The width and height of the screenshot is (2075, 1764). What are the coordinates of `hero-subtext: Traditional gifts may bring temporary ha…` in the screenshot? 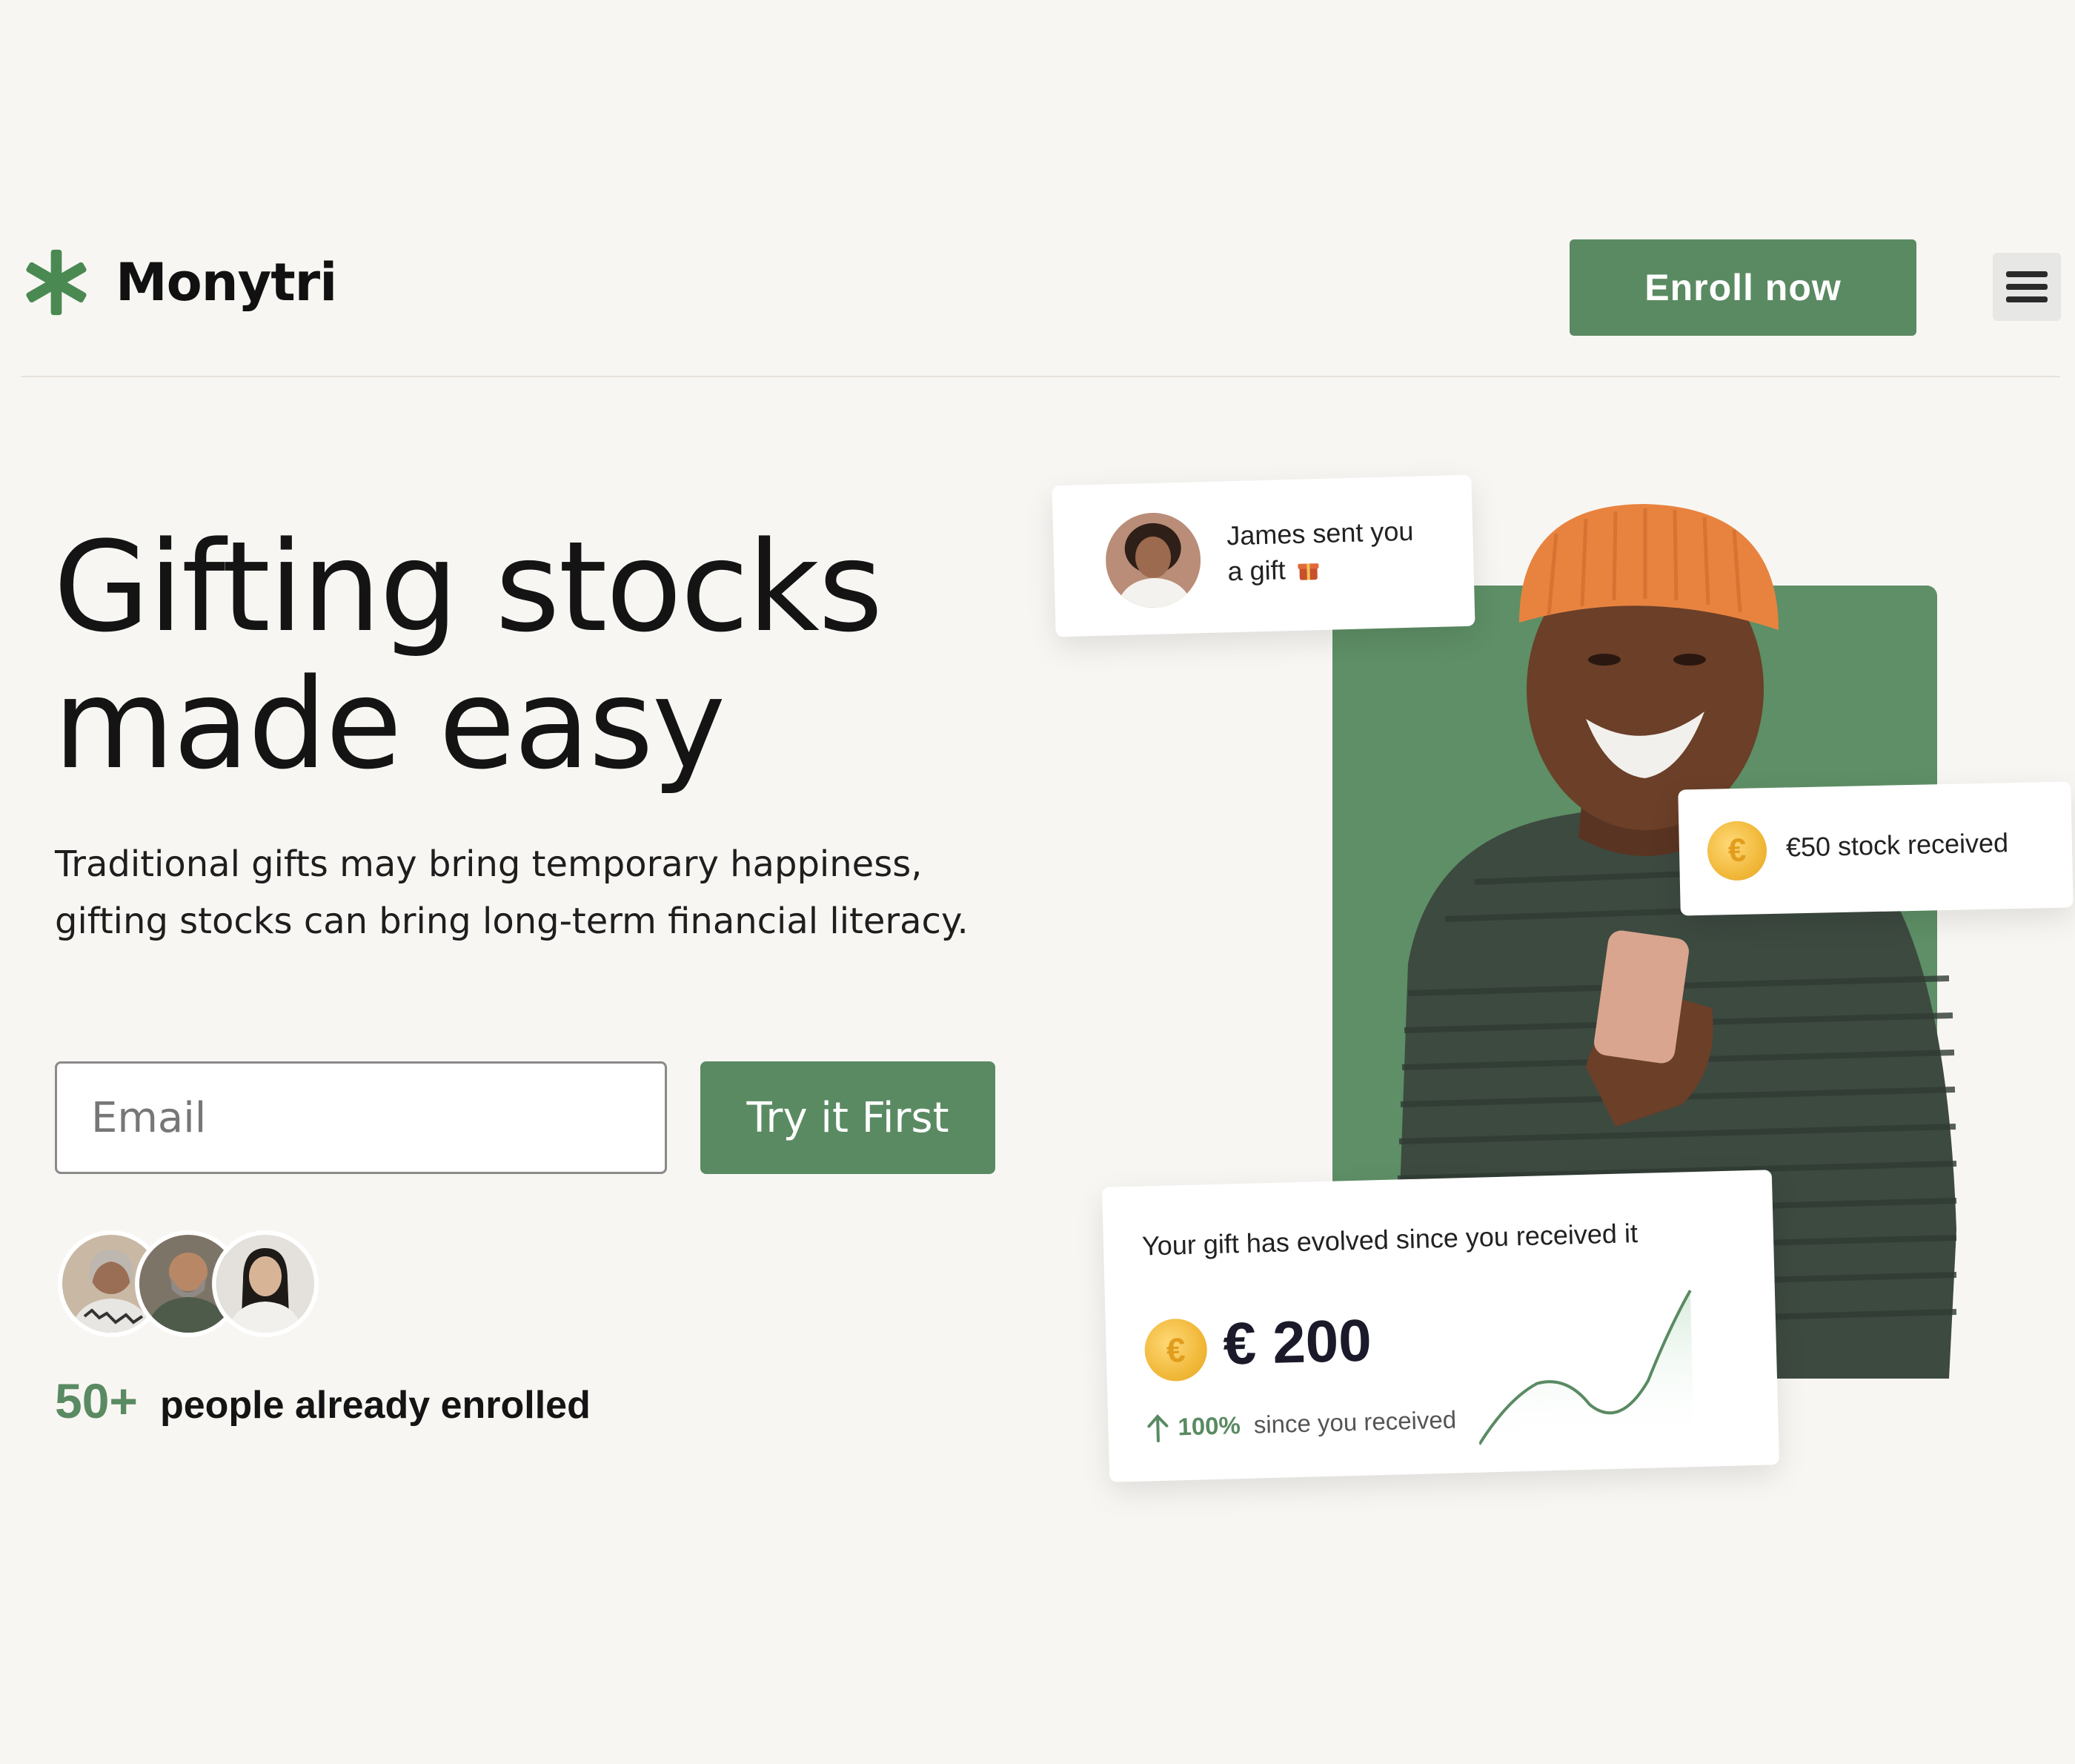 It's located at (512, 893).